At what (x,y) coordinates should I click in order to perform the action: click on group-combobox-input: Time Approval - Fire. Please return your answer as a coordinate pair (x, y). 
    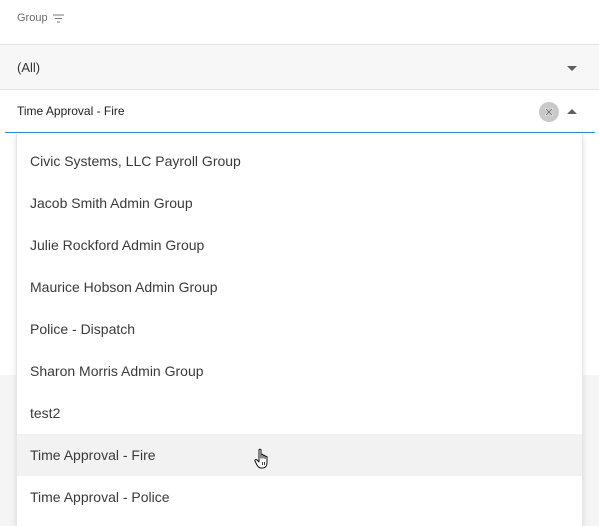
    Looking at the image, I should click on (300, 111).